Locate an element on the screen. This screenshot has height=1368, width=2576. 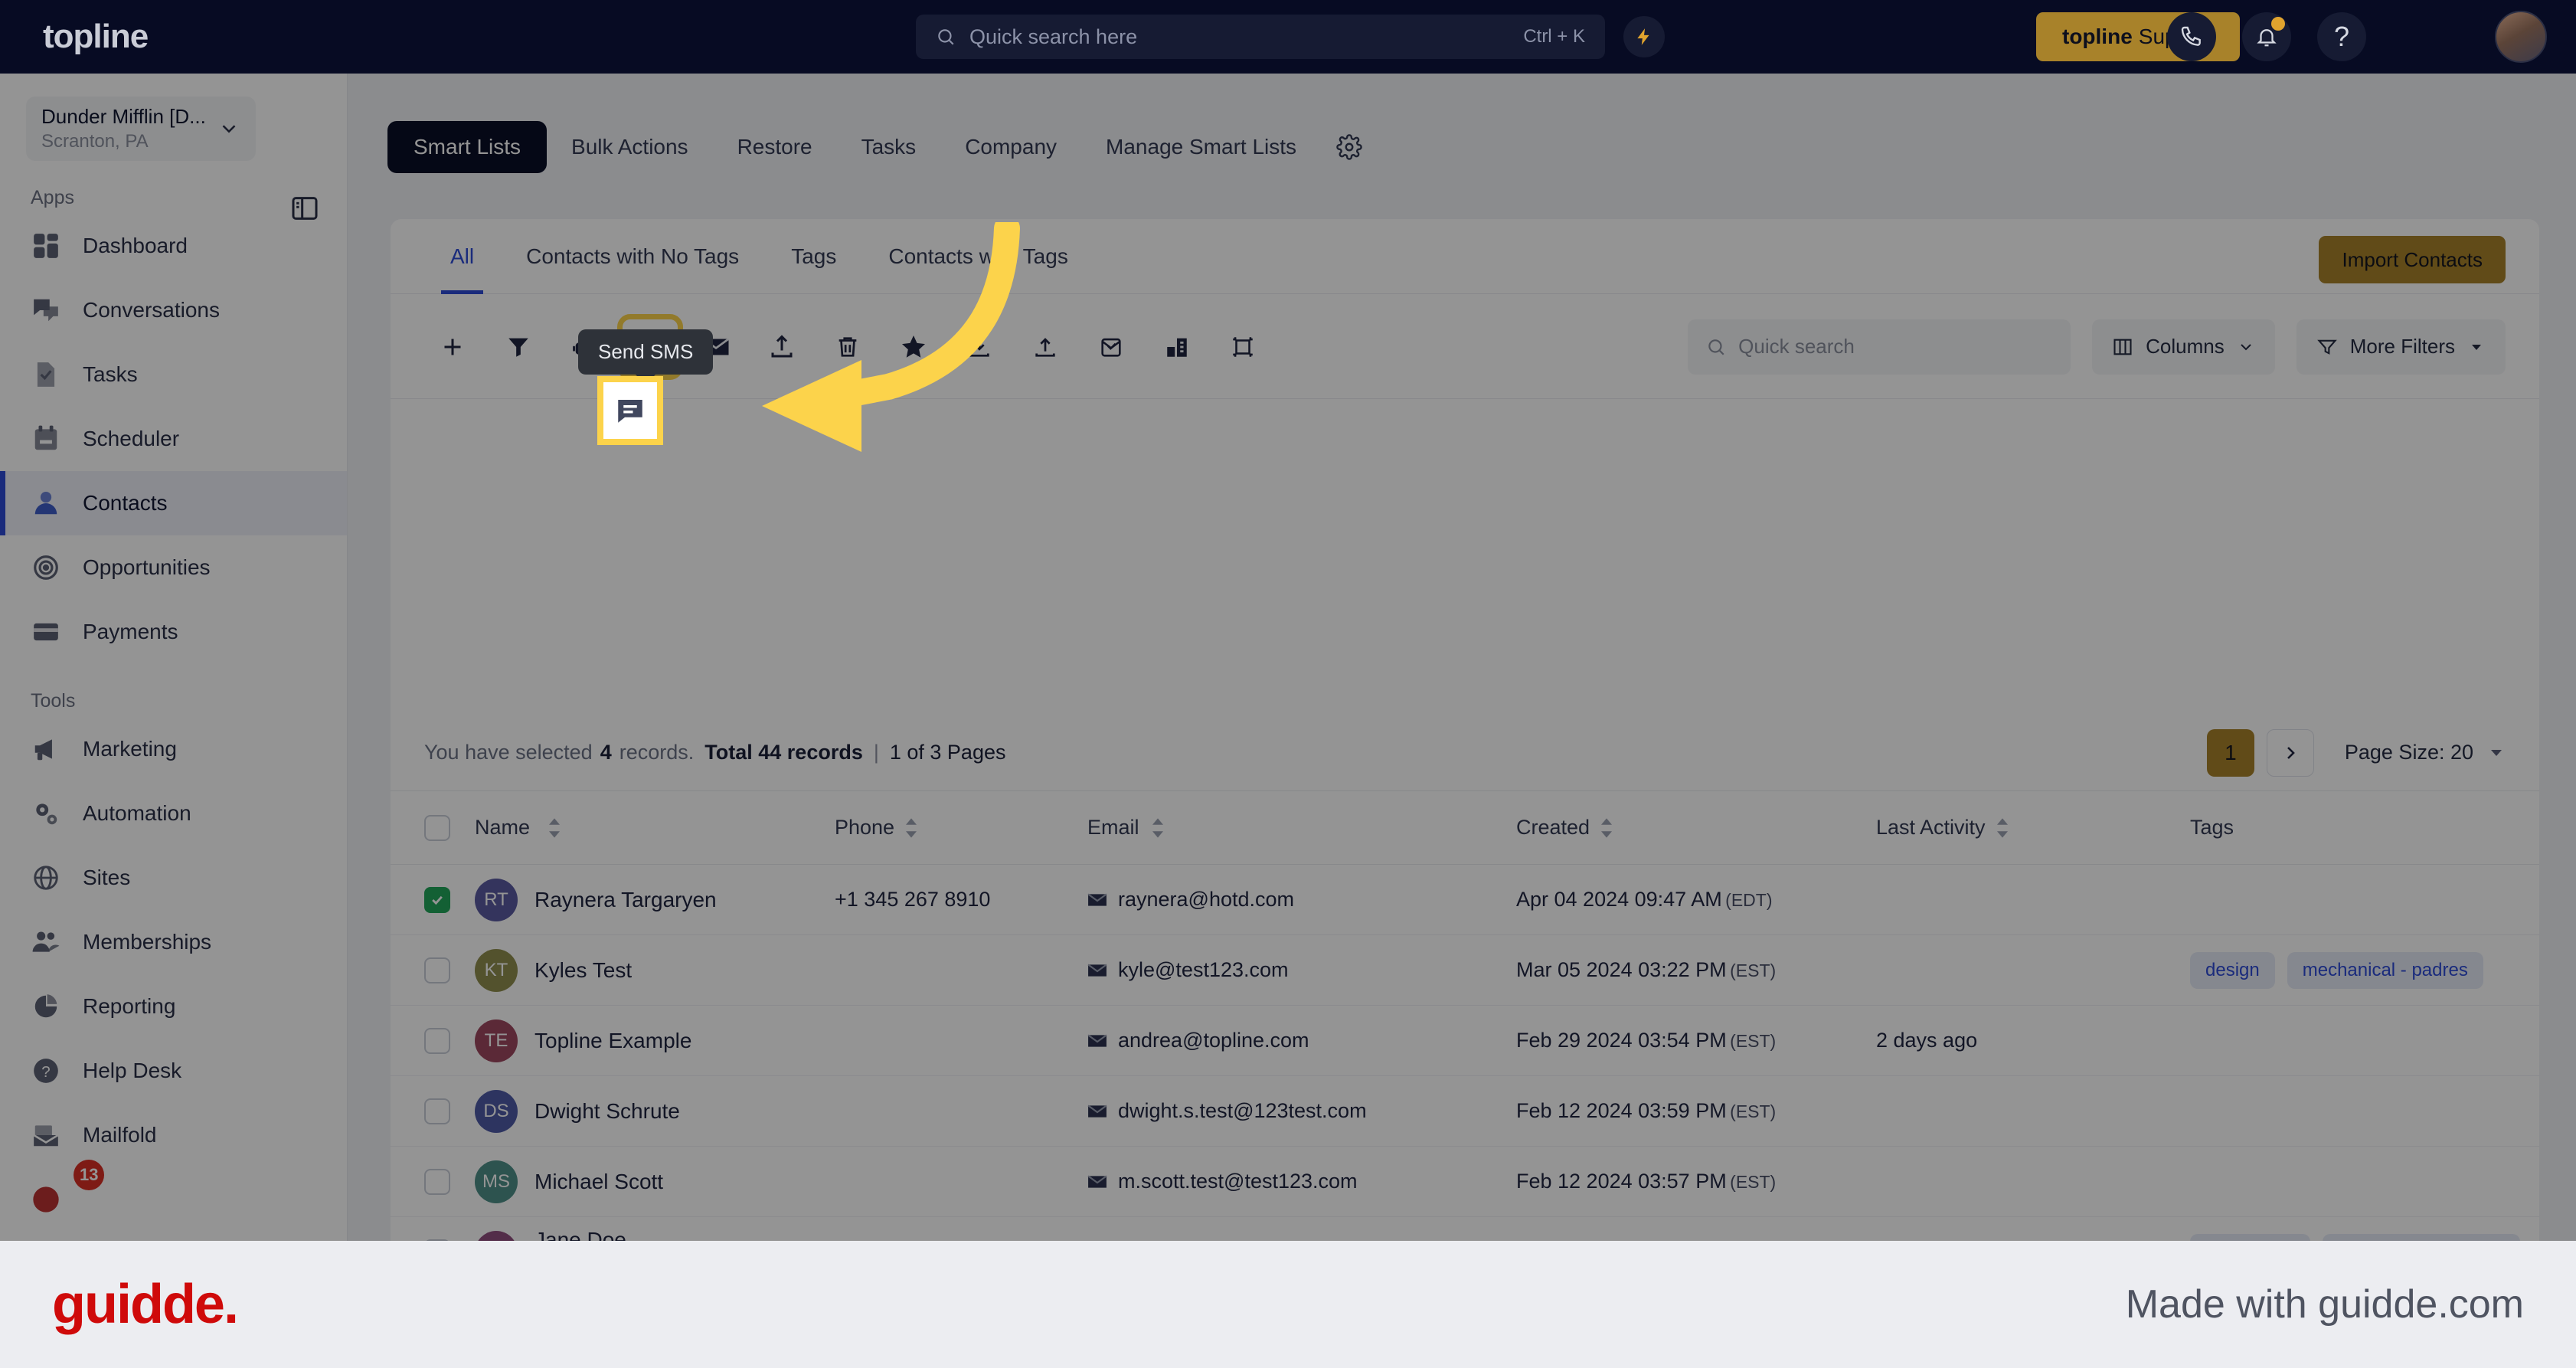
tab-company: Company is located at coordinates (1010, 147).